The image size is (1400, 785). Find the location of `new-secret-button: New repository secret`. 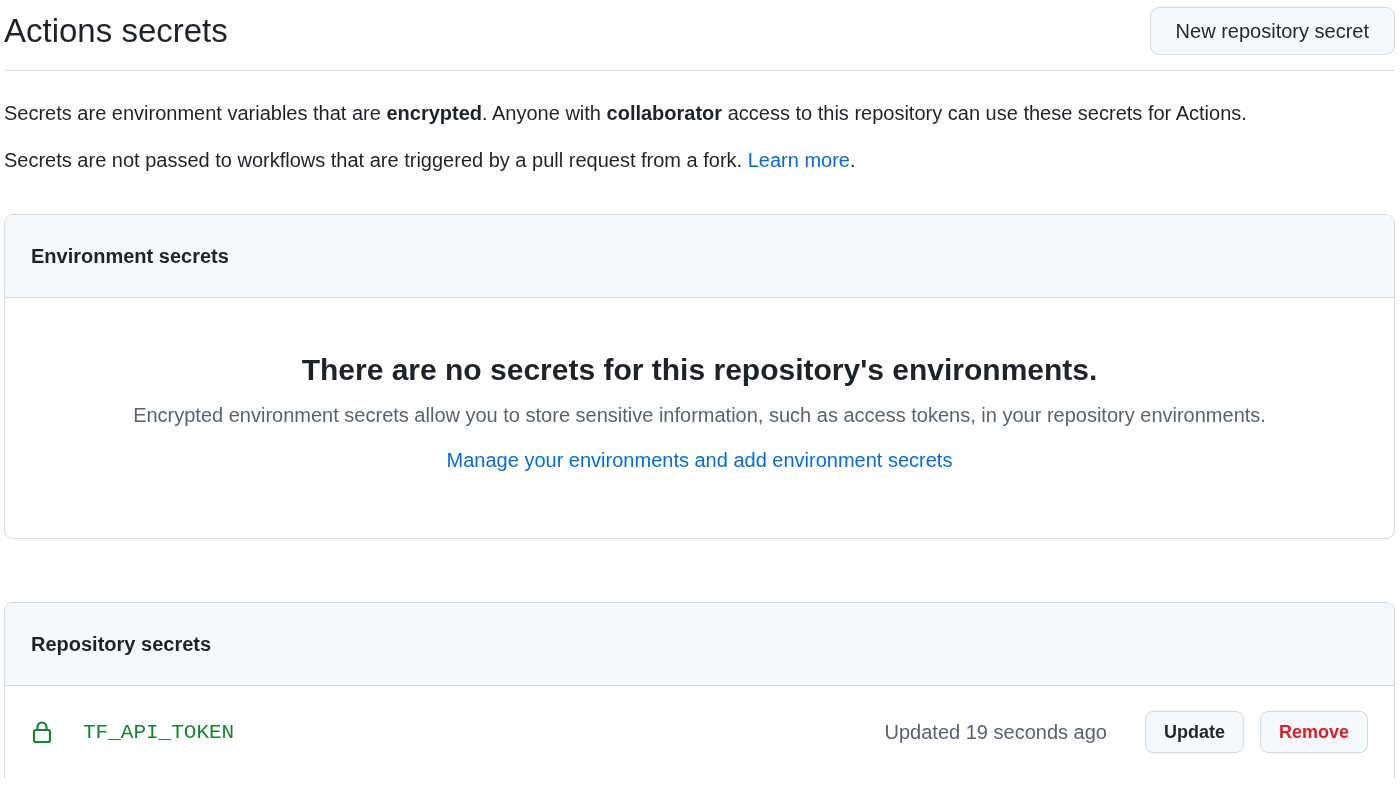

new-secret-button: New repository secret is located at coordinates (1272, 31).